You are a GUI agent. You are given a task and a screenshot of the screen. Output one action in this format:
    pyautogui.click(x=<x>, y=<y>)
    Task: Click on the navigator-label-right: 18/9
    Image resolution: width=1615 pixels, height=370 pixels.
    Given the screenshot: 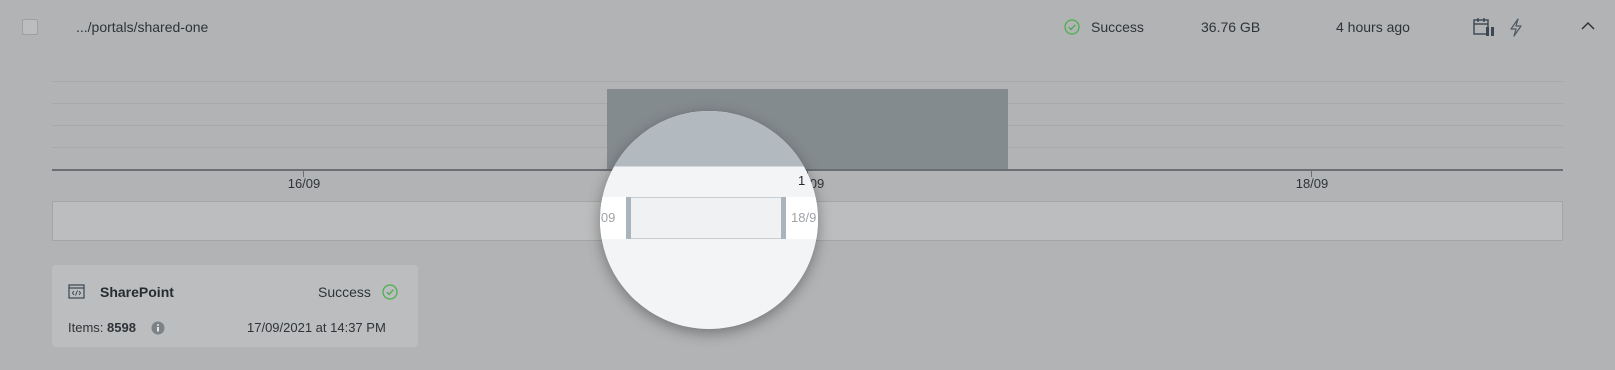 What is the action you would take?
    pyautogui.click(x=804, y=217)
    